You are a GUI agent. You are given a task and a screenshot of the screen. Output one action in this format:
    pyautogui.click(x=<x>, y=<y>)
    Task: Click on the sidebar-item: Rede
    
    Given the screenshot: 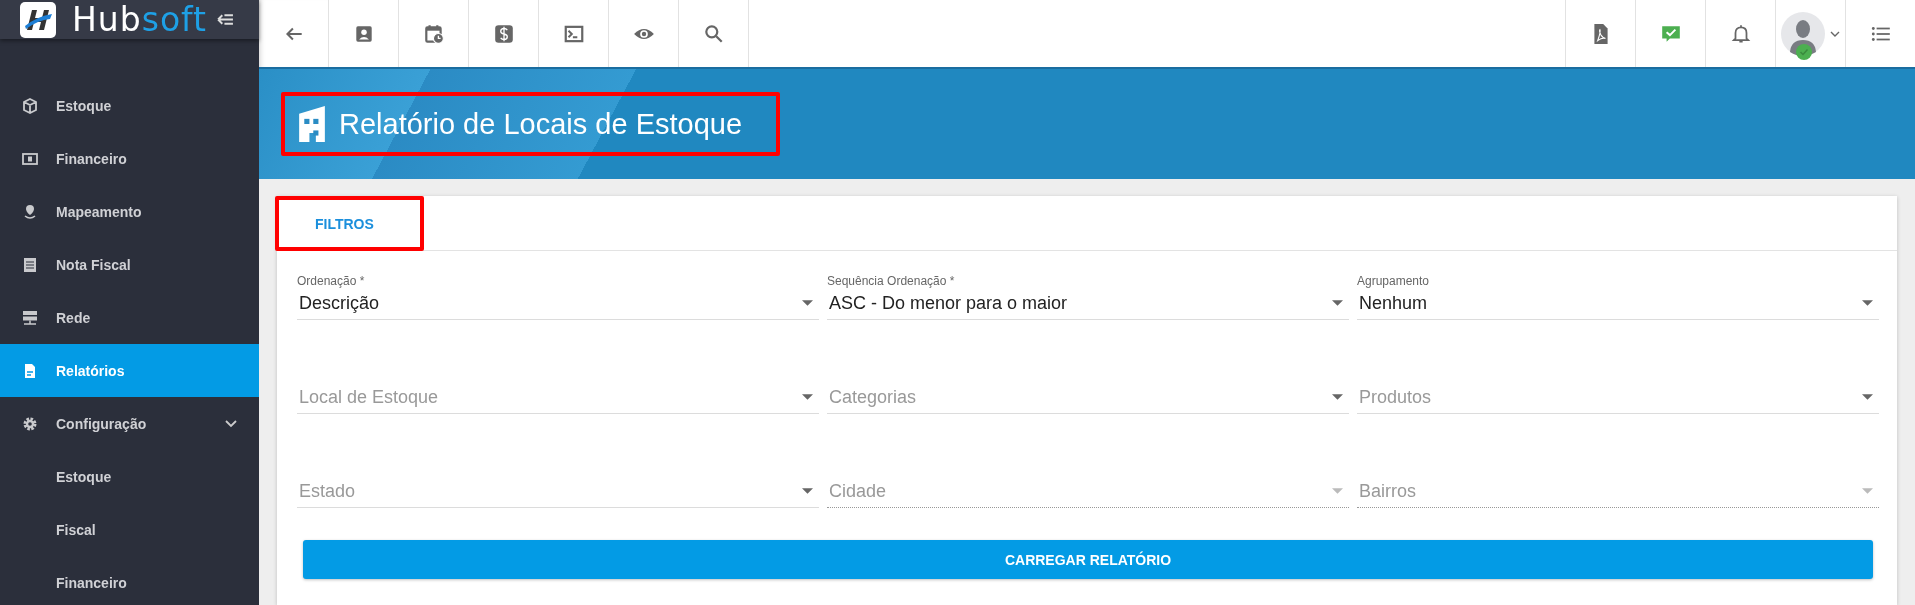 What is the action you would take?
    pyautogui.click(x=129, y=317)
    